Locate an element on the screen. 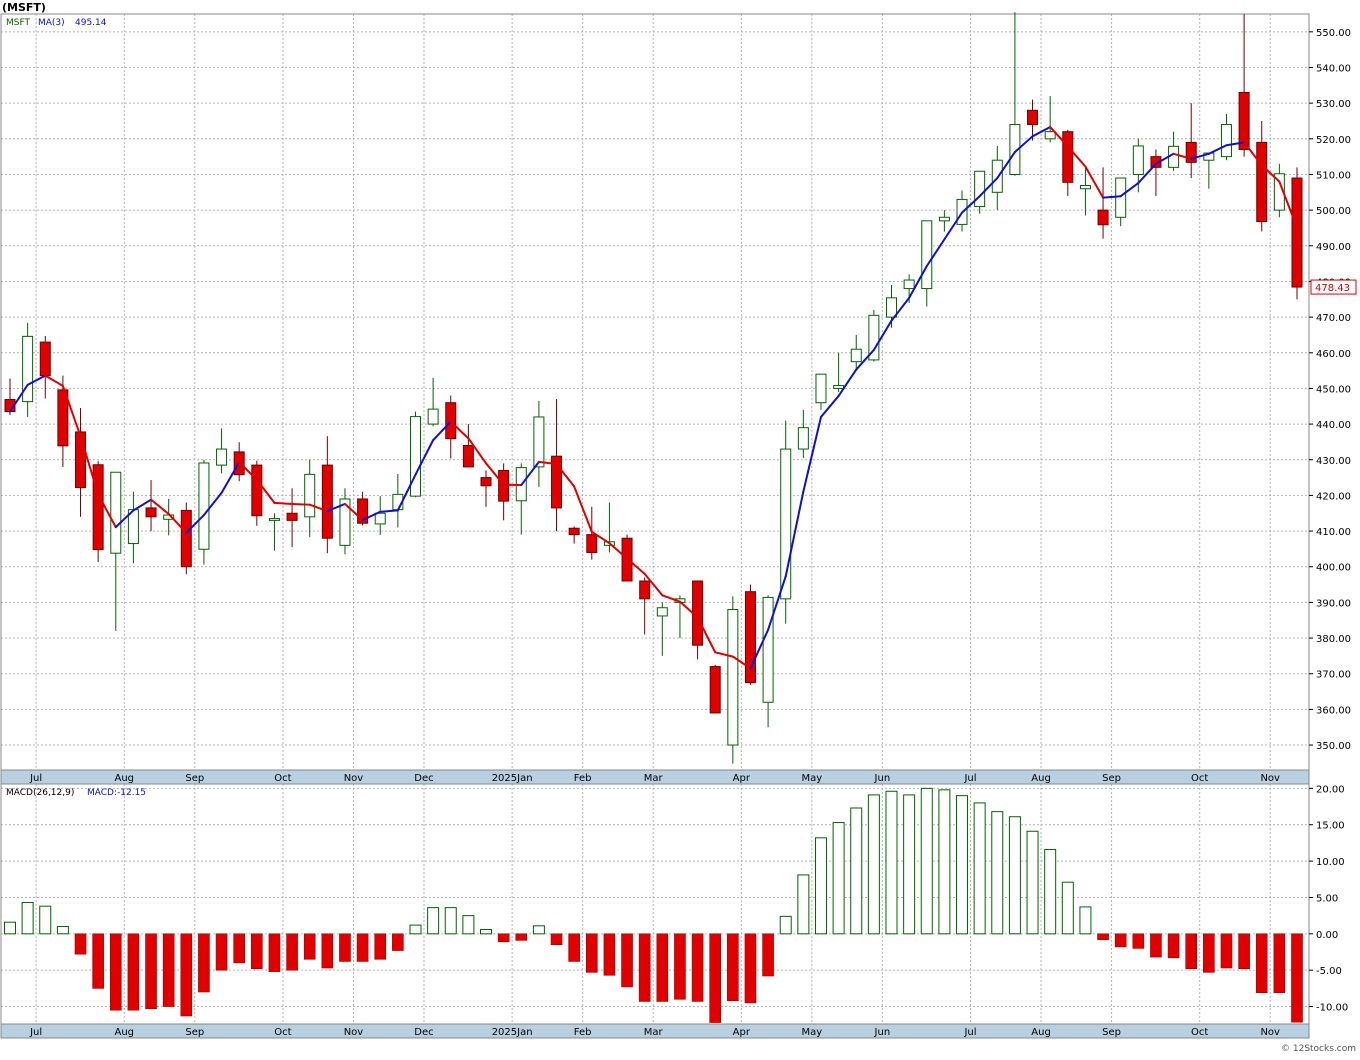 This screenshot has height=1060, width=1360. price-axis-label: 500.00 is located at coordinates (1333, 211).